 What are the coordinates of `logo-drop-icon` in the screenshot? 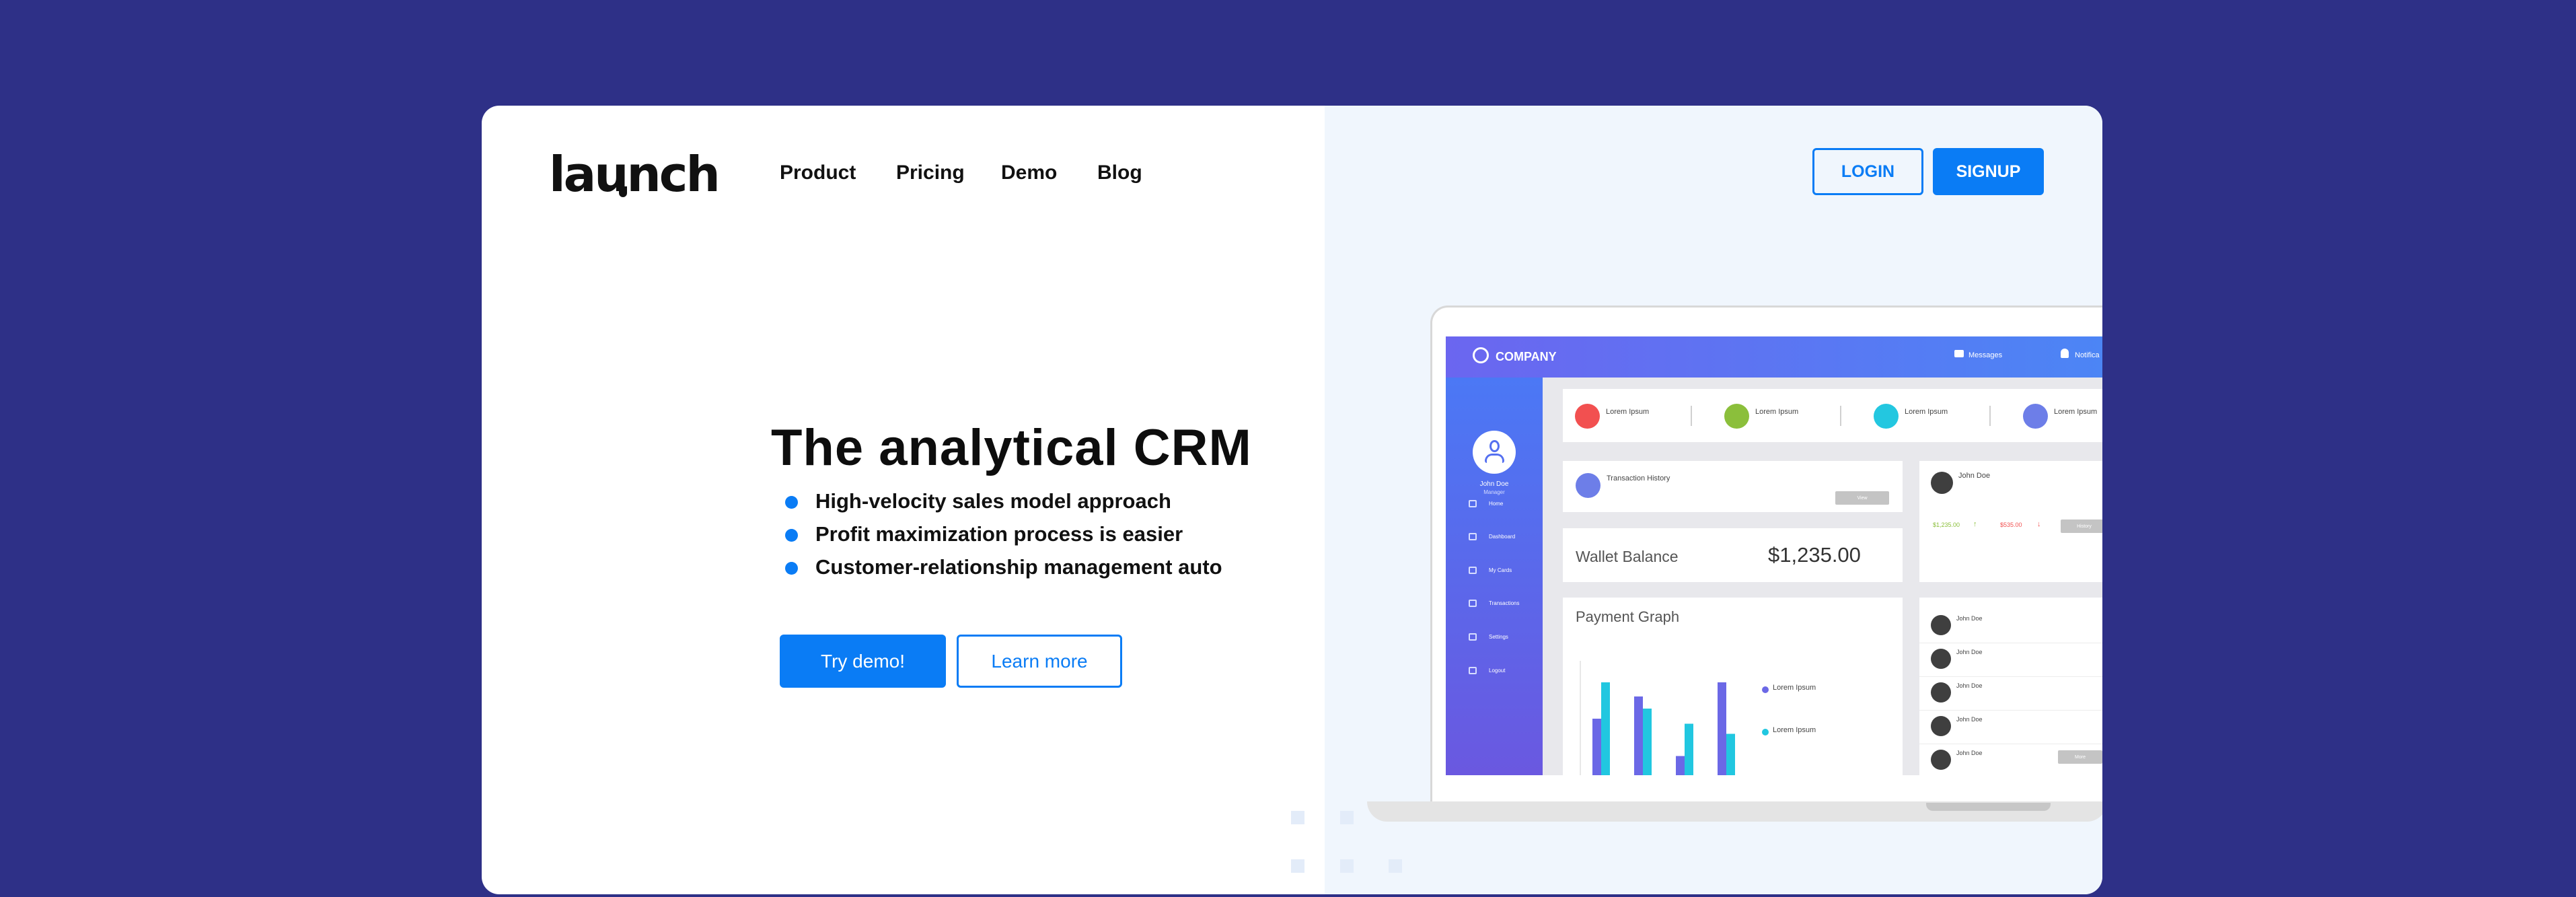 It's located at (623, 191).